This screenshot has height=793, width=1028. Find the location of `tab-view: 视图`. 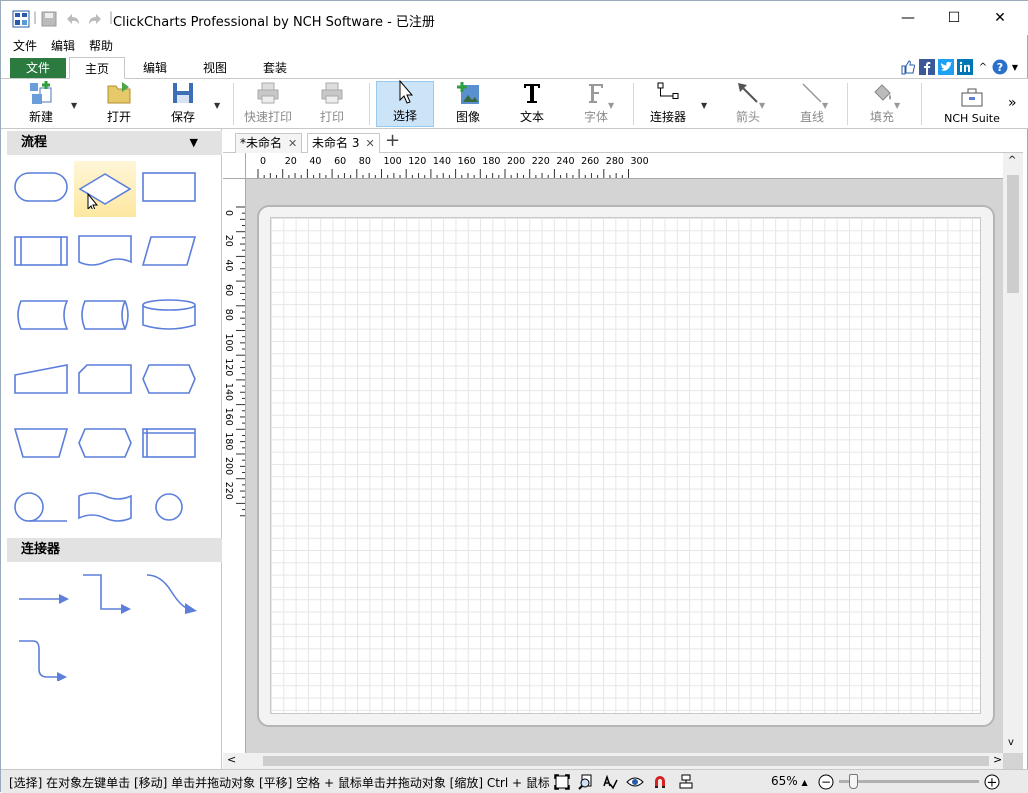

tab-view: 视图 is located at coordinates (215, 68).